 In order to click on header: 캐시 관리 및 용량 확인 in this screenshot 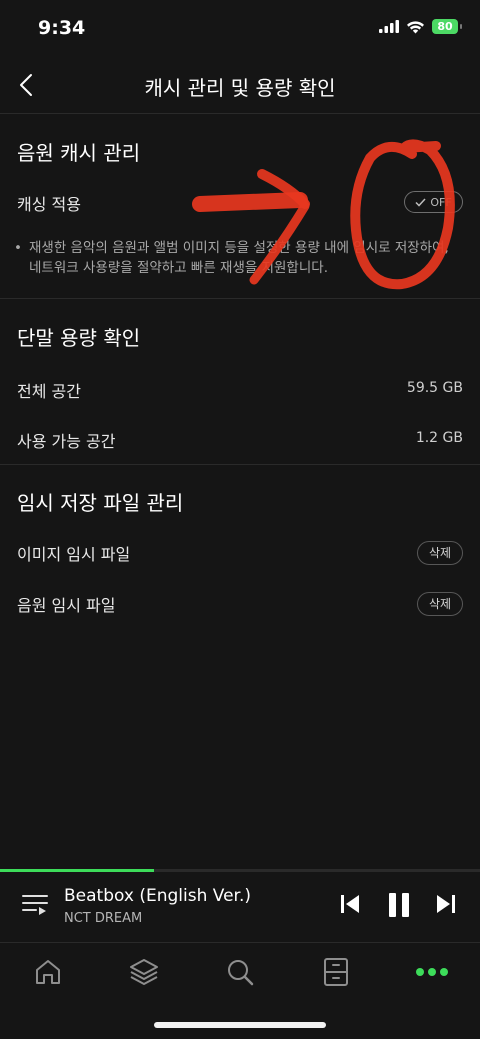, I will do `click(240, 86)`.